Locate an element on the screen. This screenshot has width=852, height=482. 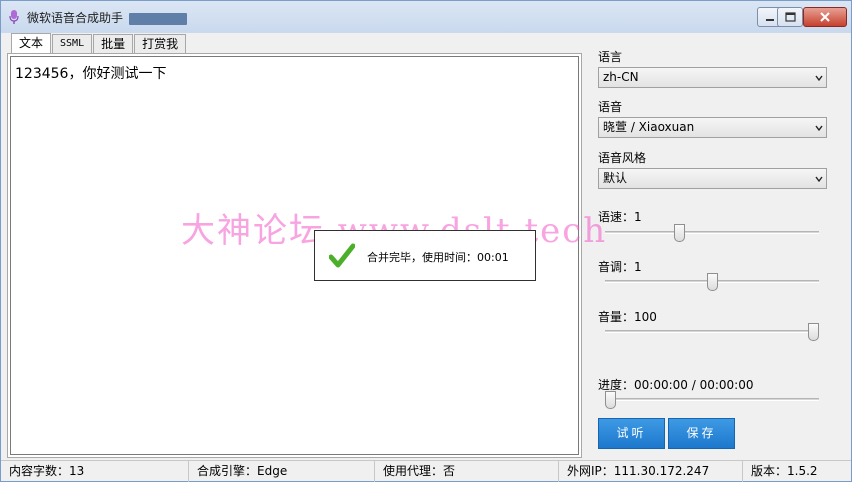
style-label: 语音风格 is located at coordinates (622, 158).